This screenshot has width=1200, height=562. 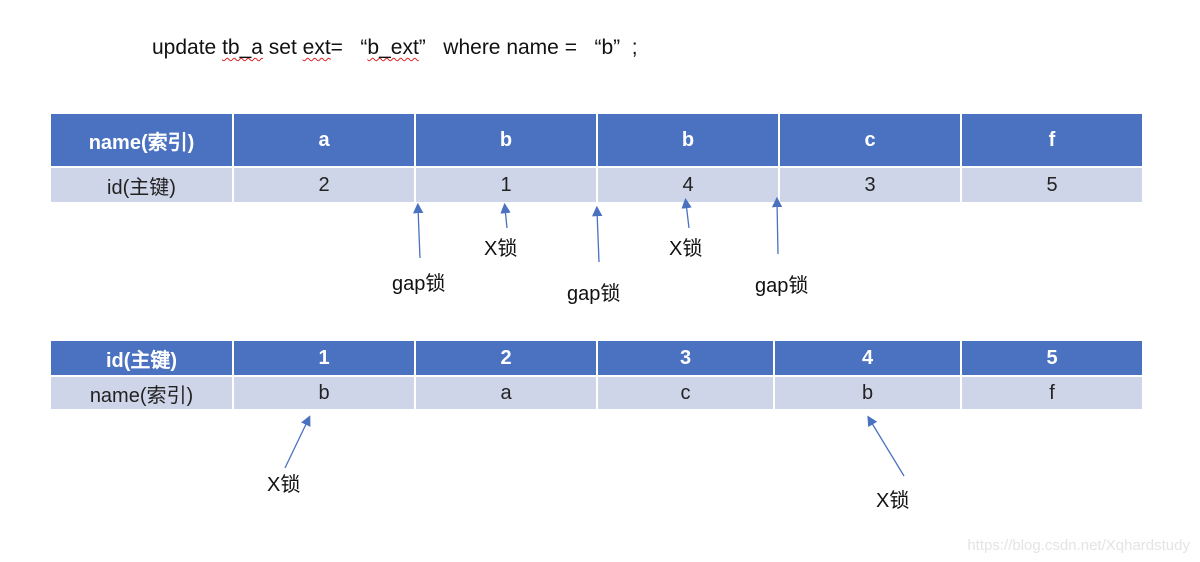 I want to click on gap-lock-label-1: gap锁, so click(x=419, y=284).